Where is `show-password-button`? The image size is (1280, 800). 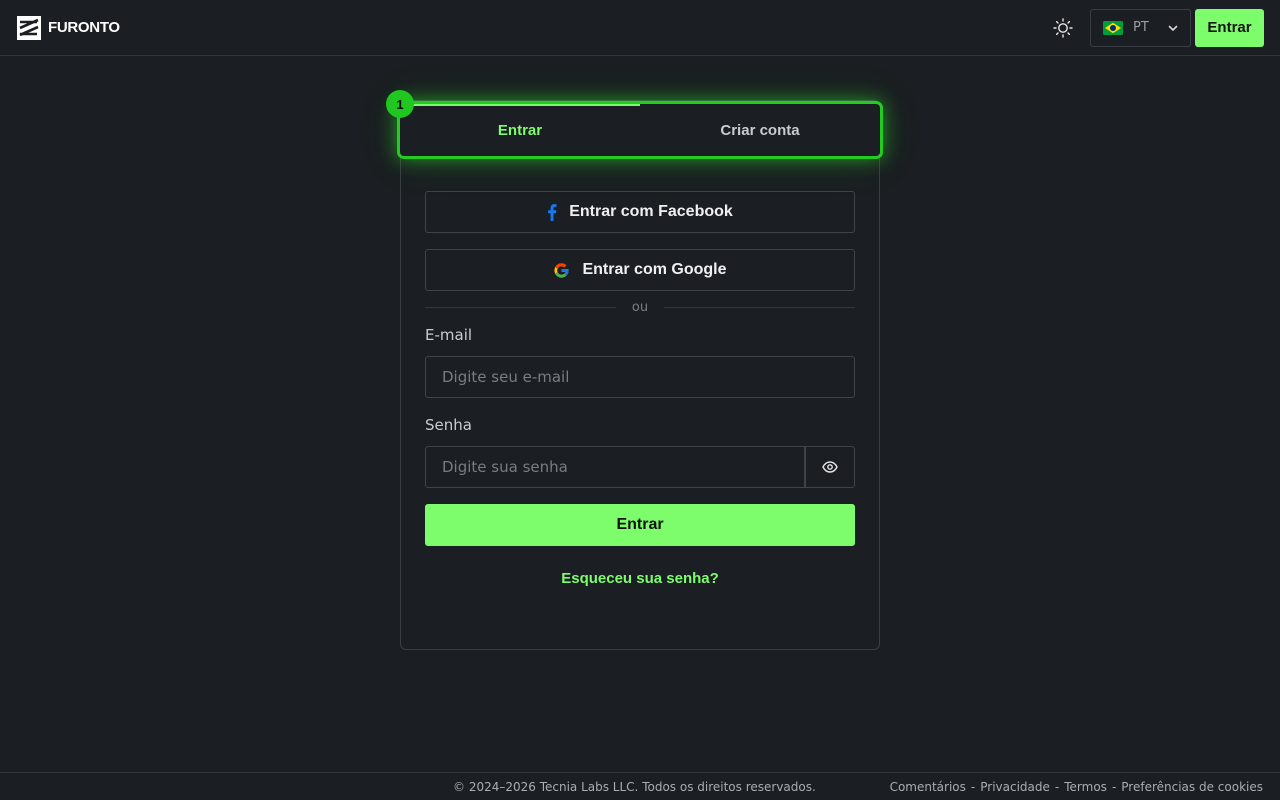
show-password-button is located at coordinates (829, 467).